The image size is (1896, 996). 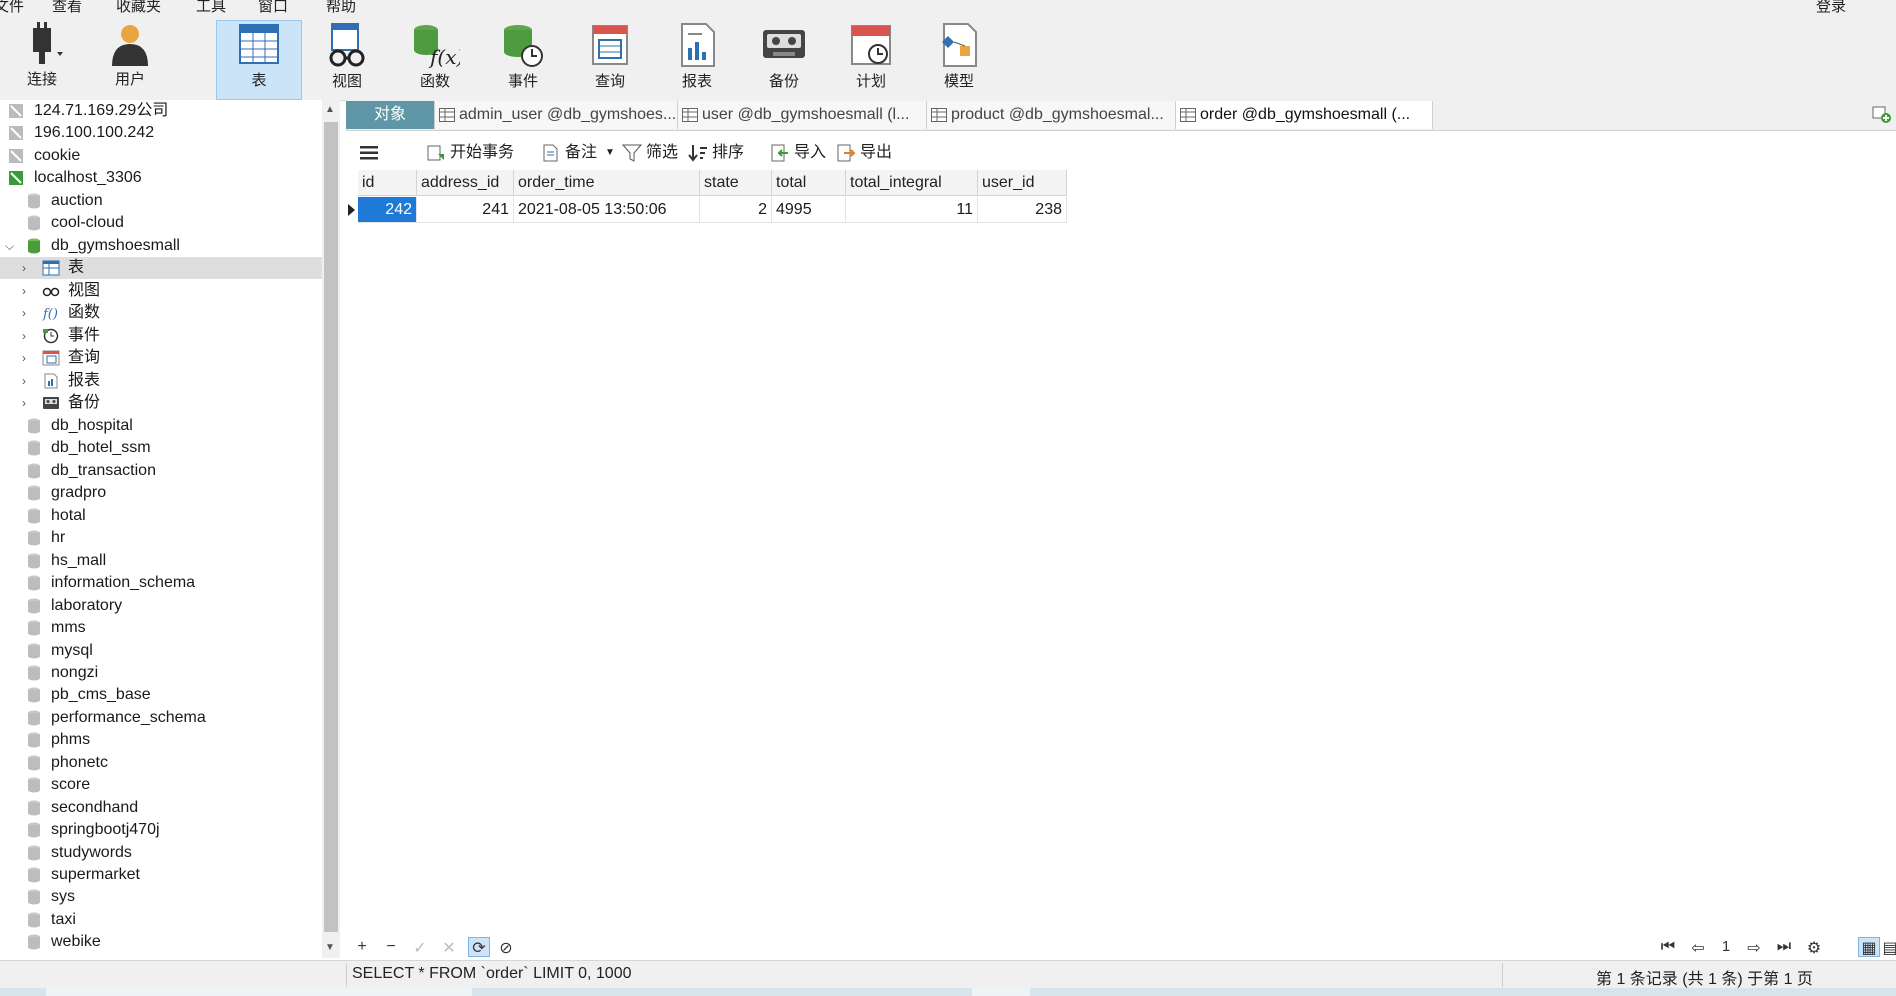 I want to click on view-button: 视图, so click(x=347, y=63).